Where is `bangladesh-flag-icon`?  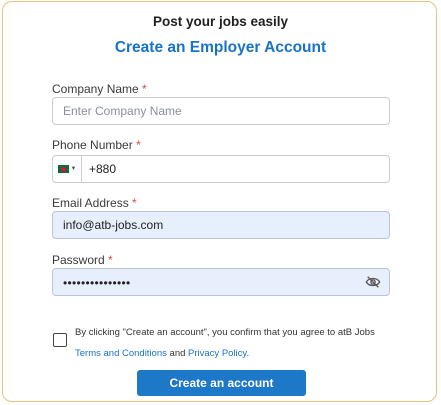 bangladesh-flag-icon is located at coordinates (63, 169).